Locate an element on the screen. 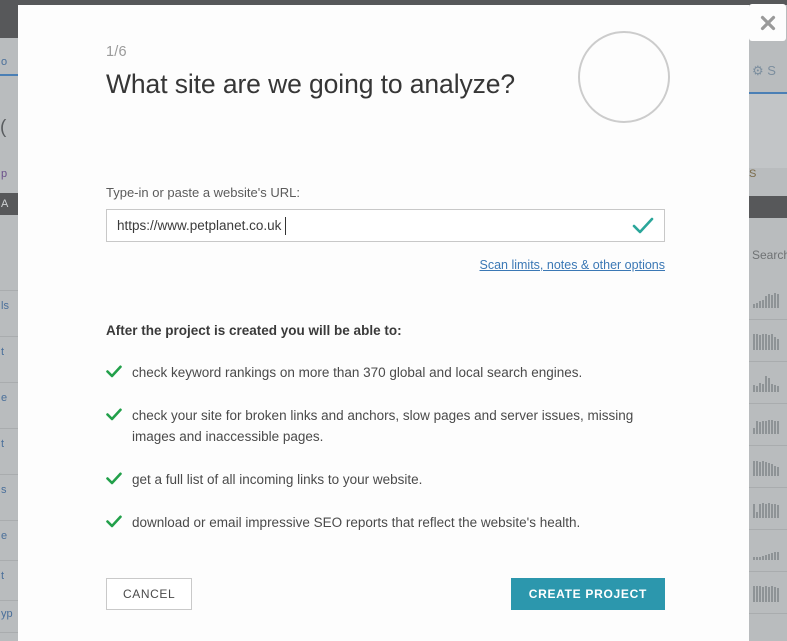 This screenshot has width=787, height=641. modal-header: What site are we going to analyze? is located at coordinates (388, 77).